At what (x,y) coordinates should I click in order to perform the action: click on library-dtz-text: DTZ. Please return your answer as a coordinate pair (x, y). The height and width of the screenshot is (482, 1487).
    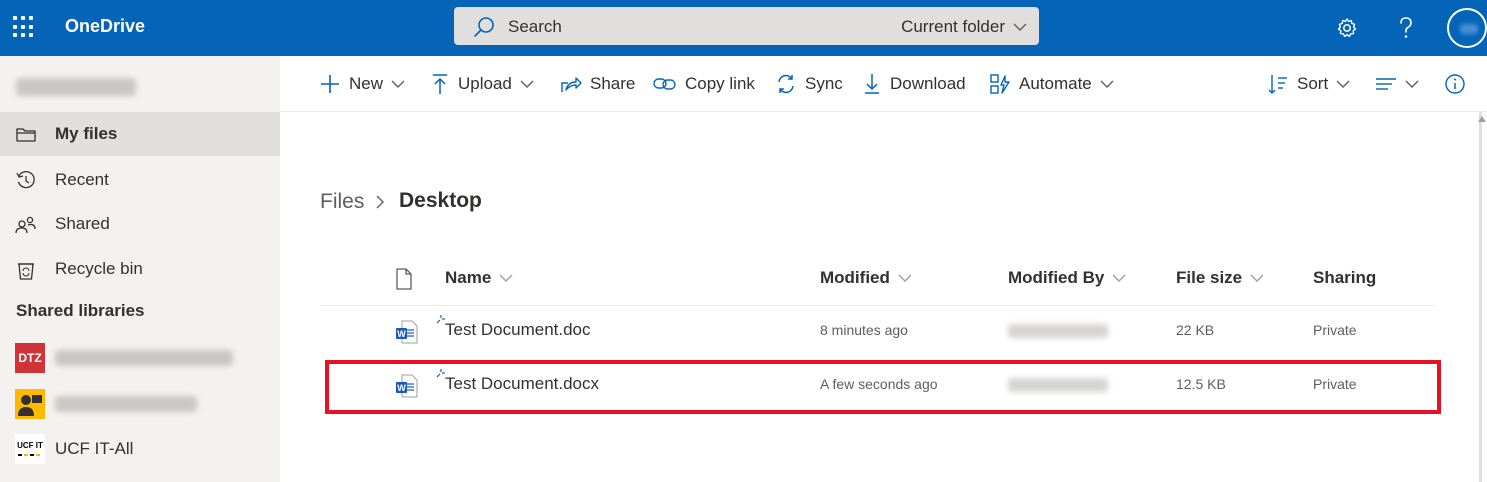
    Looking at the image, I should click on (29, 358).